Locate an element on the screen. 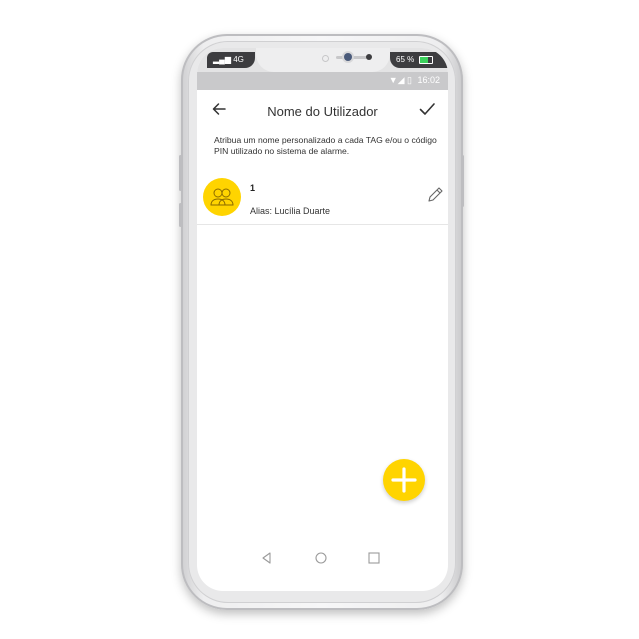 The width and height of the screenshot is (639, 639). page-title: Nome do Utilizador is located at coordinates (322, 111).